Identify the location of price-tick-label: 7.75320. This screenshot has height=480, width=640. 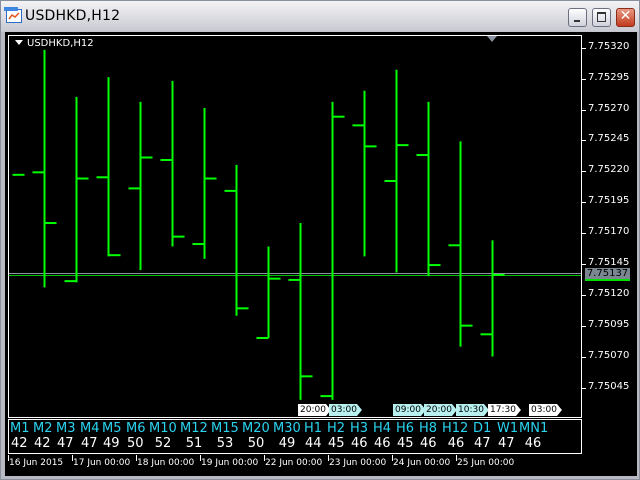
(609, 46).